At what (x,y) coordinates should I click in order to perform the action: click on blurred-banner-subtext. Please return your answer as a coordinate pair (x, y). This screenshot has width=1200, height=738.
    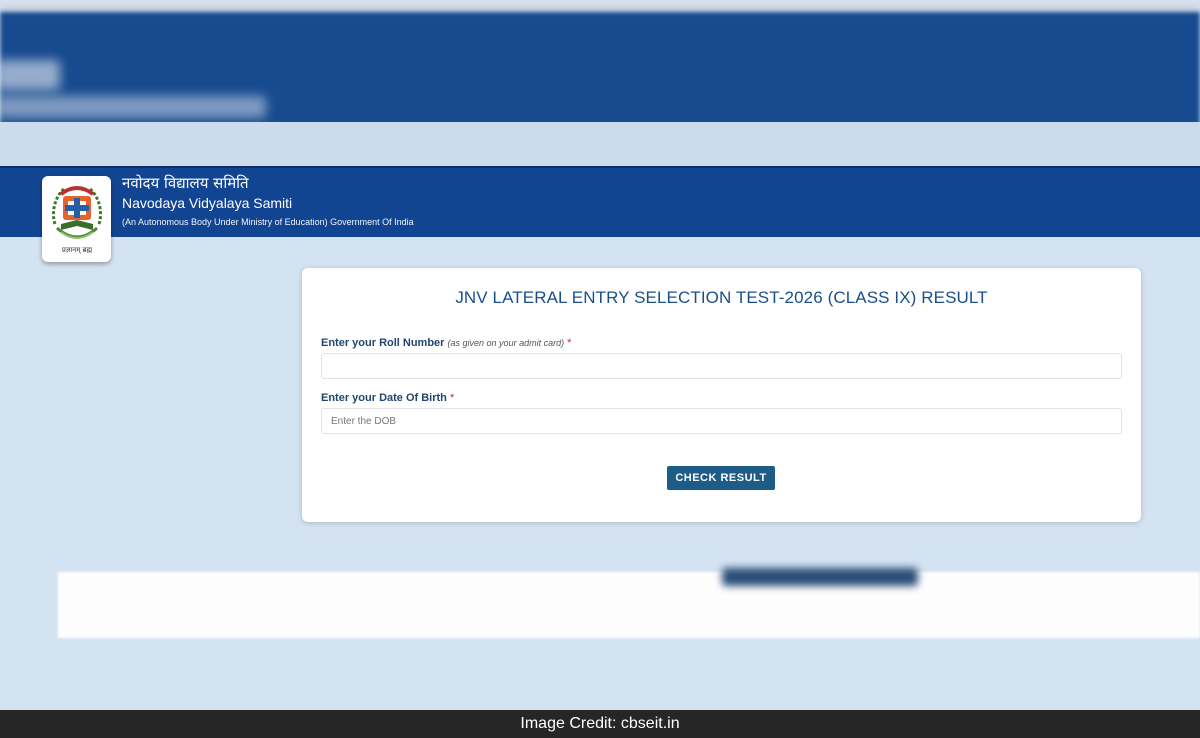
    Looking at the image, I should click on (133, 107).